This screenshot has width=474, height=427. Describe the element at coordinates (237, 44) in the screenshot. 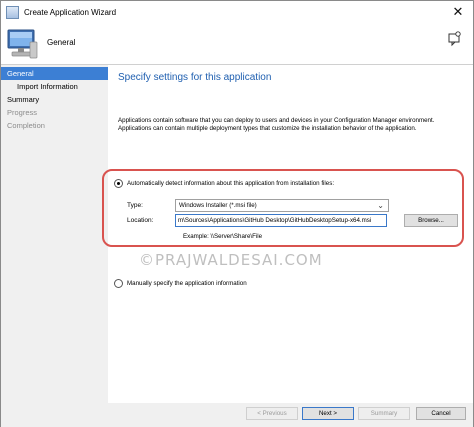

I see `wizard-header: General` at that location.